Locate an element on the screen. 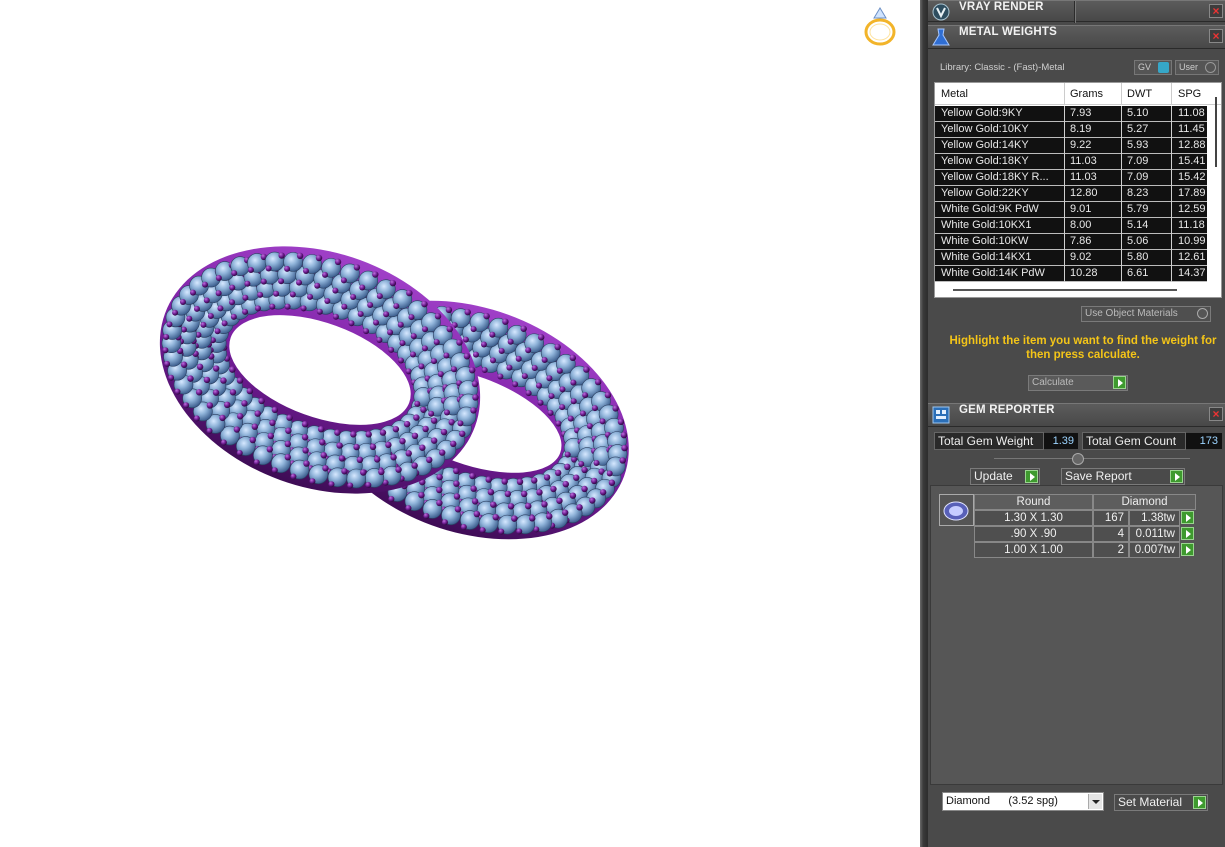 This screenshot has height=847, width=1225. toggle-knob is located at coordinates (1163, 67).